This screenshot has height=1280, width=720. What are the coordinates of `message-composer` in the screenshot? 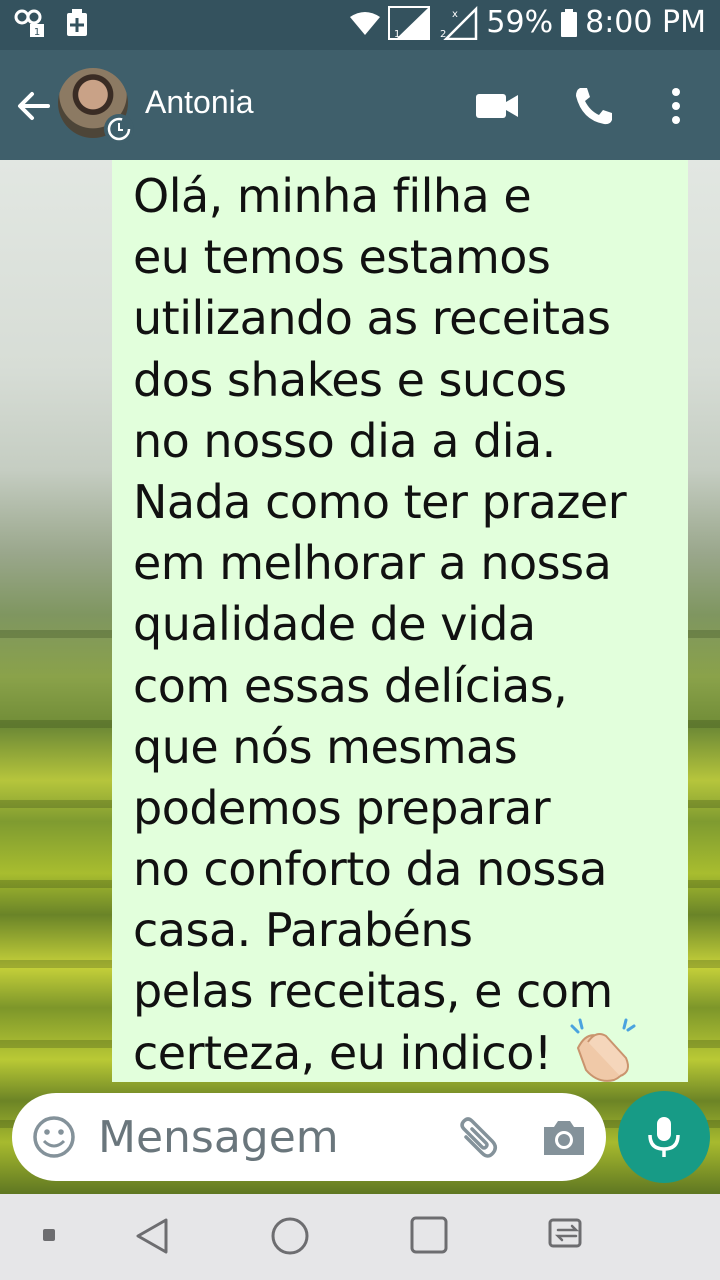 It's located at (309, 1137).